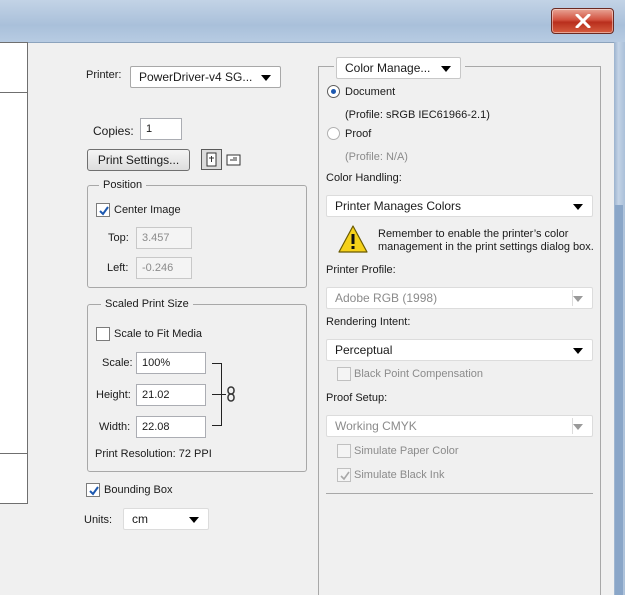 This screenshot has width=625, height=595. What do you see at coordinates (459, 350) in the screenshot?
I see `rendering-intent-select: Perceptual` at bounding box center [459, 350].